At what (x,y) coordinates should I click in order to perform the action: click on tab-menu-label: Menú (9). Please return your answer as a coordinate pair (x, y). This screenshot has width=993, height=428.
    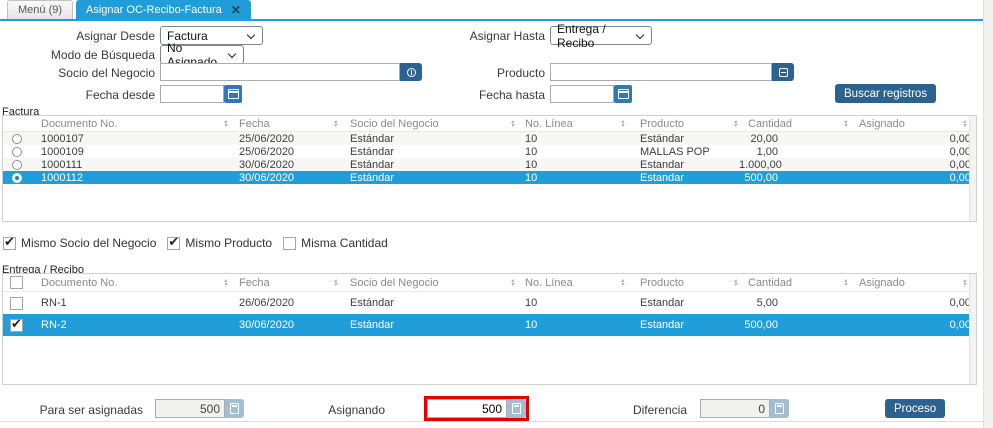
    Looking at the image, I should click on (40, 10).